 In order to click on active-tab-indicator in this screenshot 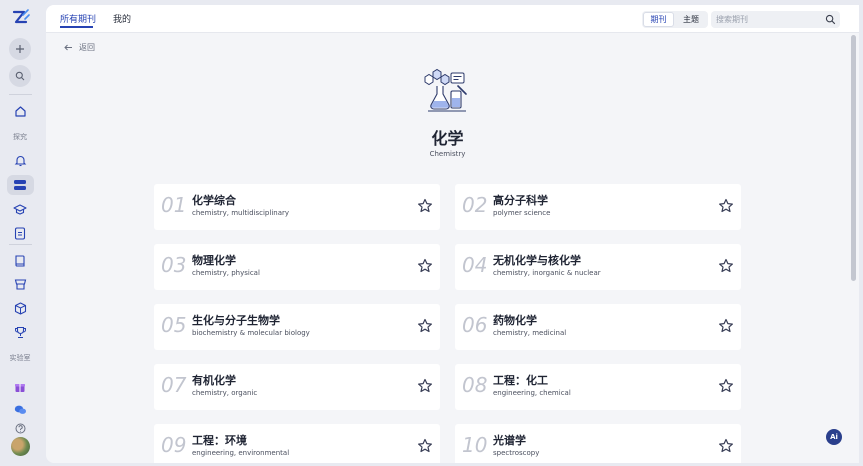, I will do `click(76, 27)`.